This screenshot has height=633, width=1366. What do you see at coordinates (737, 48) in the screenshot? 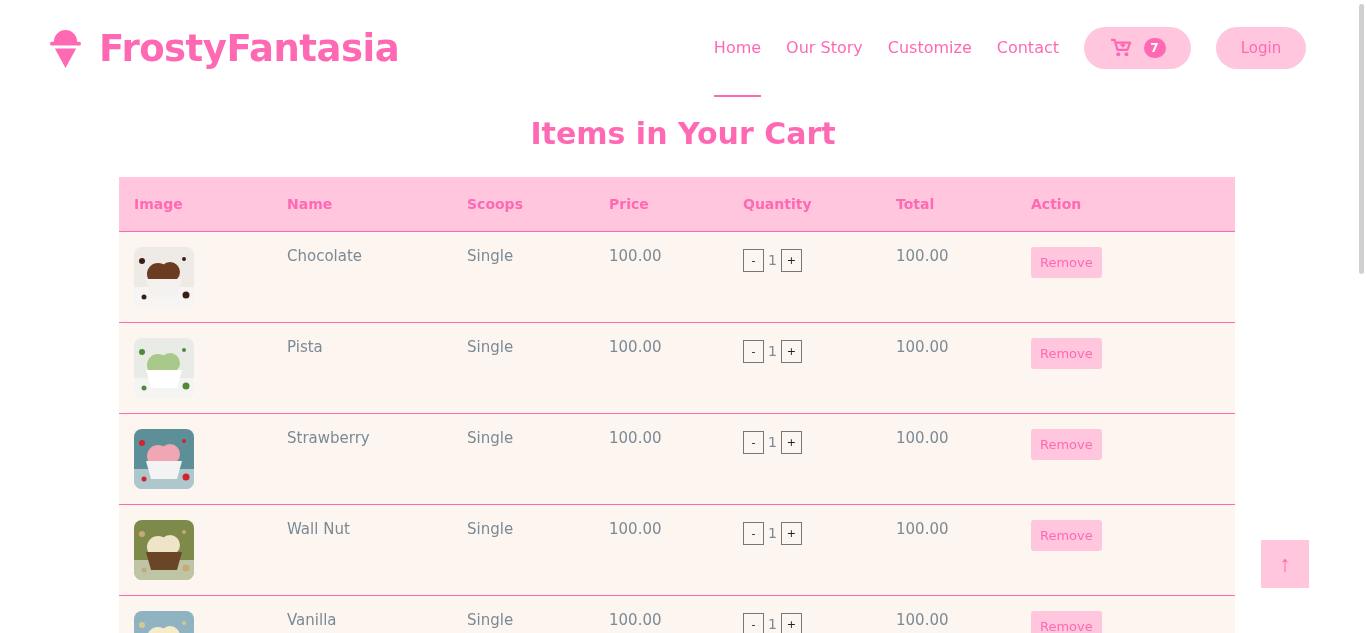
I see `nav-link: Home` at bounding box center [737, 48].